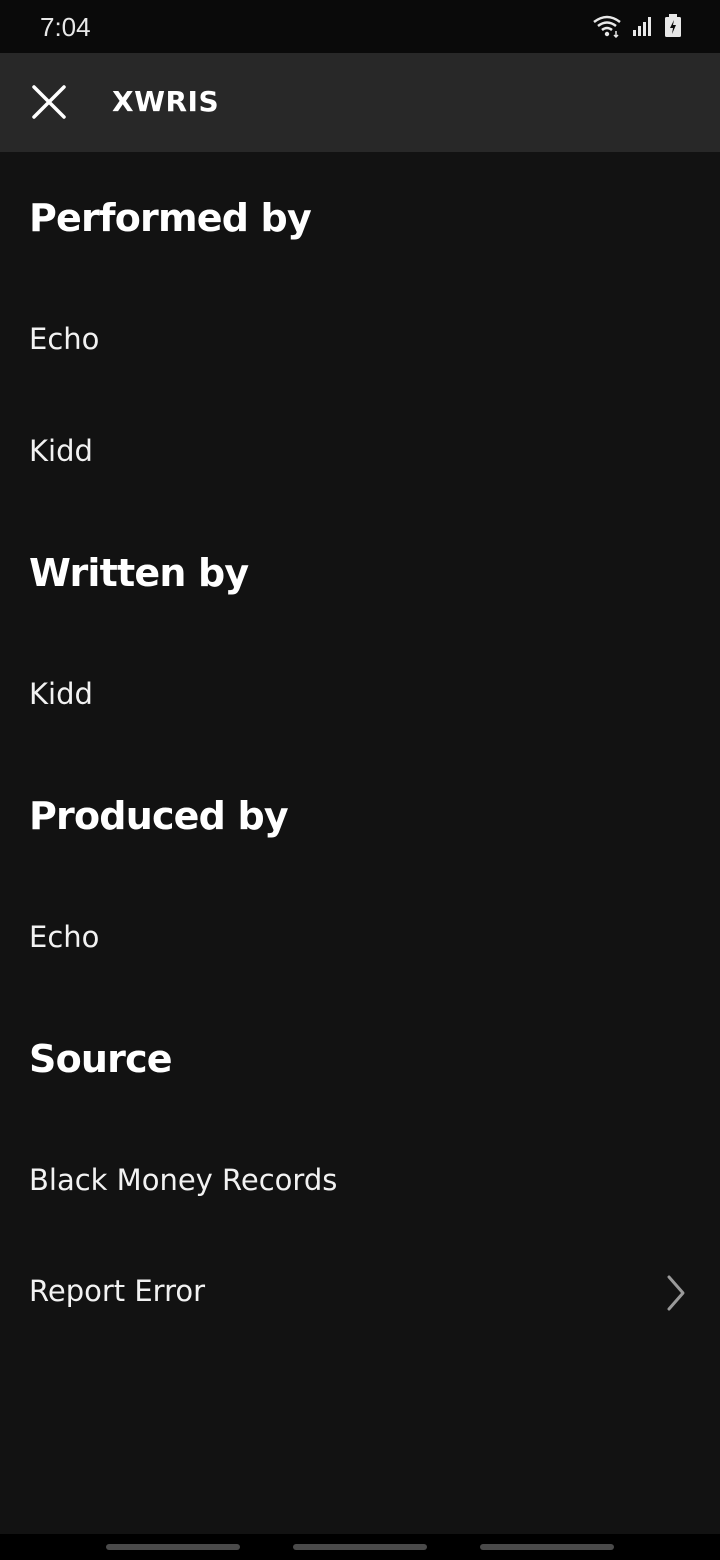  I want to click on battery-icon, so click(673, 25).